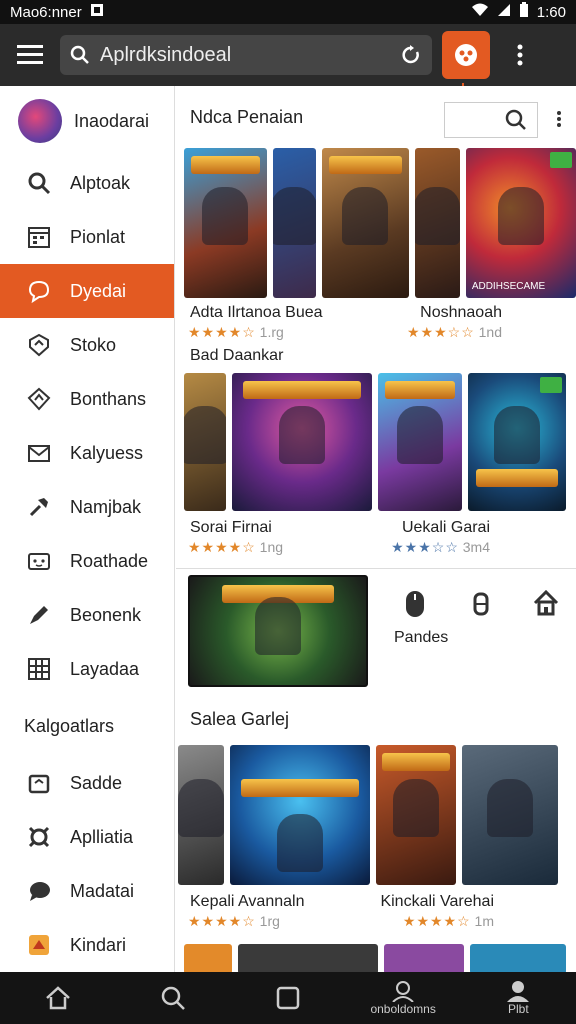 The width and height of the screenshot is (576, 1024). Describe the element at coordinates (58, 998) in the screenshot. I see `nav-home` at that location.